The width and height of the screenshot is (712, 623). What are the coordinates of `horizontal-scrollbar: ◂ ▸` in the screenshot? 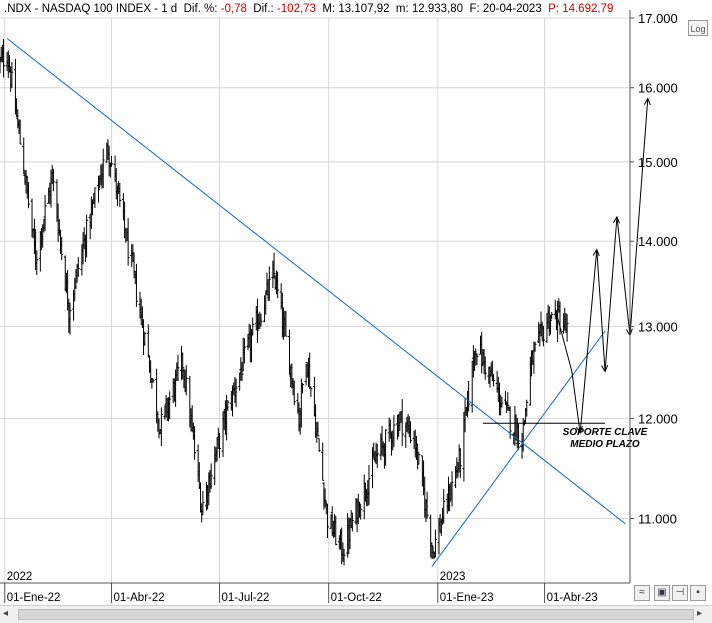 It's located at (356, 614).